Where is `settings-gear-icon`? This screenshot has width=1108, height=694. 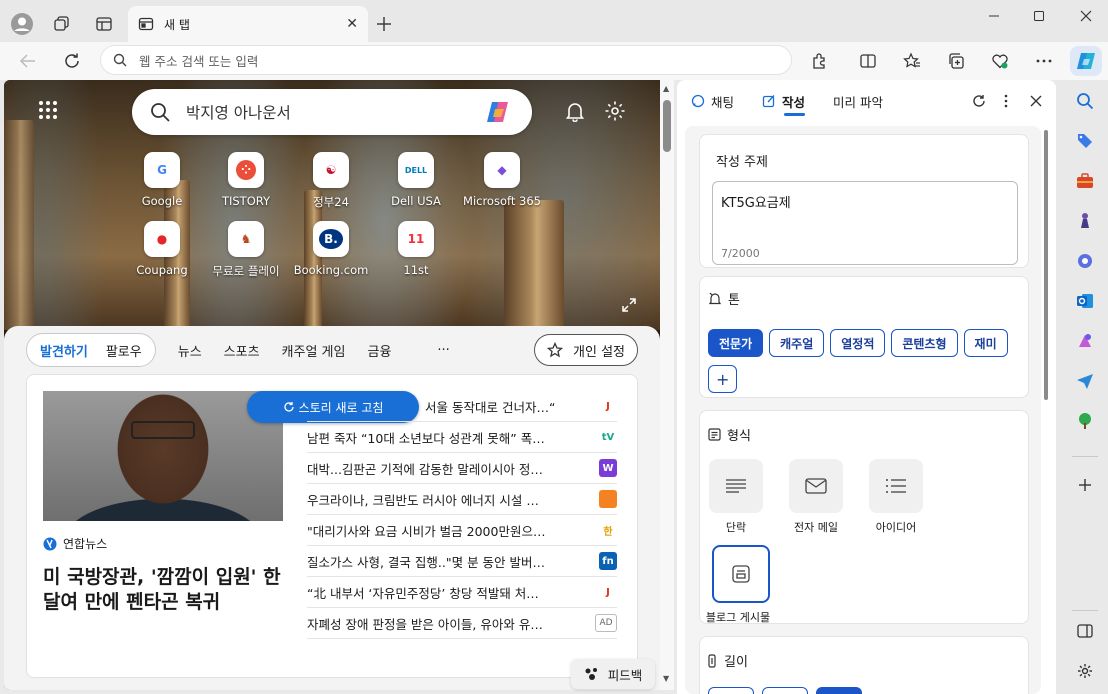 settings-gear-icon is located at coordinates (615, 111).